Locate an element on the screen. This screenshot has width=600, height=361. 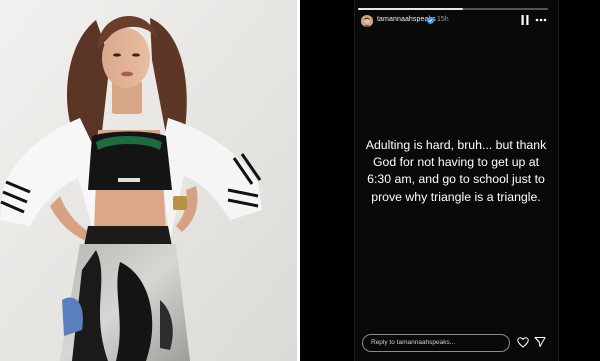
story-progress-bar is located at coordinates (453, 9).